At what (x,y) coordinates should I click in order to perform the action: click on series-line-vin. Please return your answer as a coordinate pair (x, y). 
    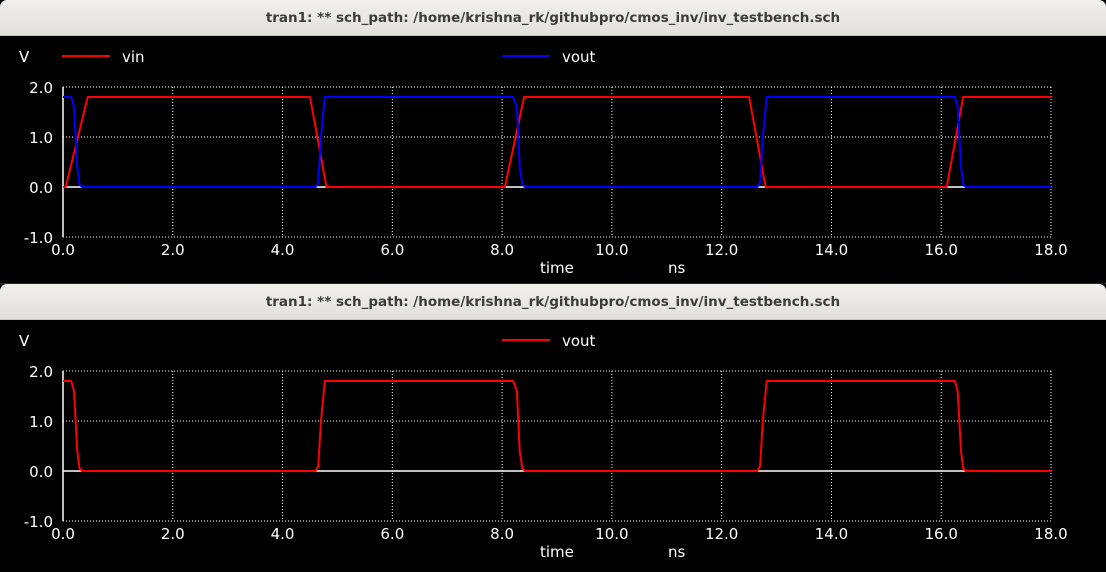
    Looking at the image, I should click on (557, 142).